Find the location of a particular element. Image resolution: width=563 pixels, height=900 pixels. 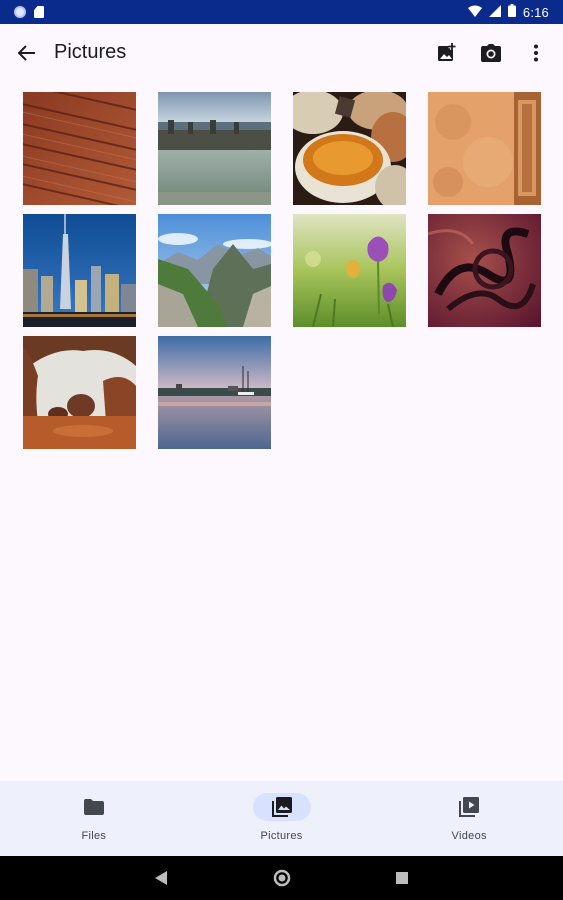

folder-icon is located at coordinates (93, 807).